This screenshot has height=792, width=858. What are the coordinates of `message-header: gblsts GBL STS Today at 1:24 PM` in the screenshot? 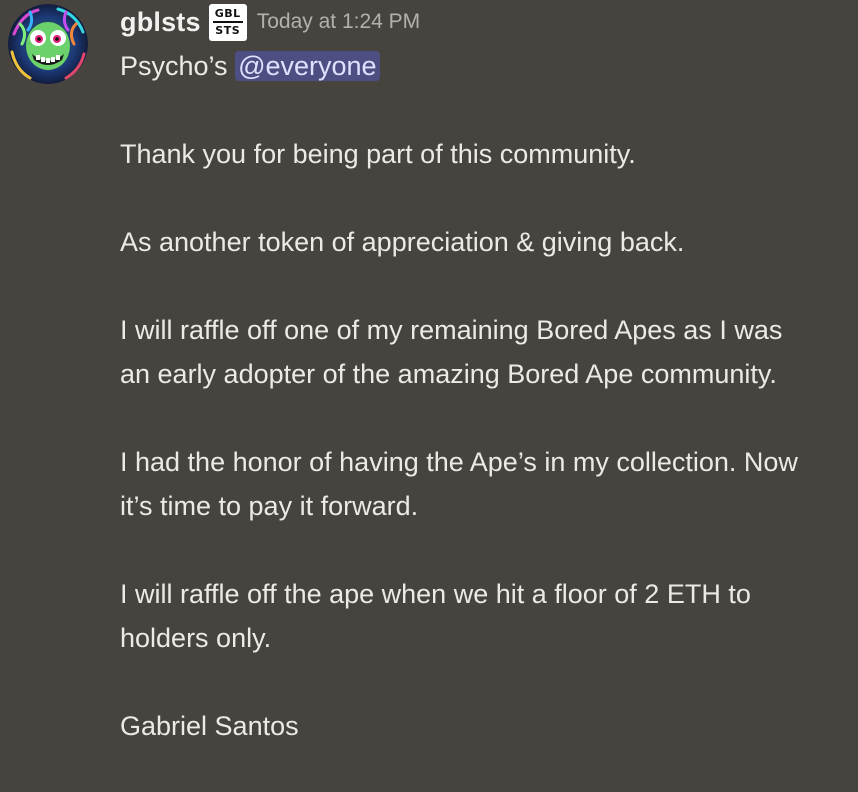 It's located at (270, 22).